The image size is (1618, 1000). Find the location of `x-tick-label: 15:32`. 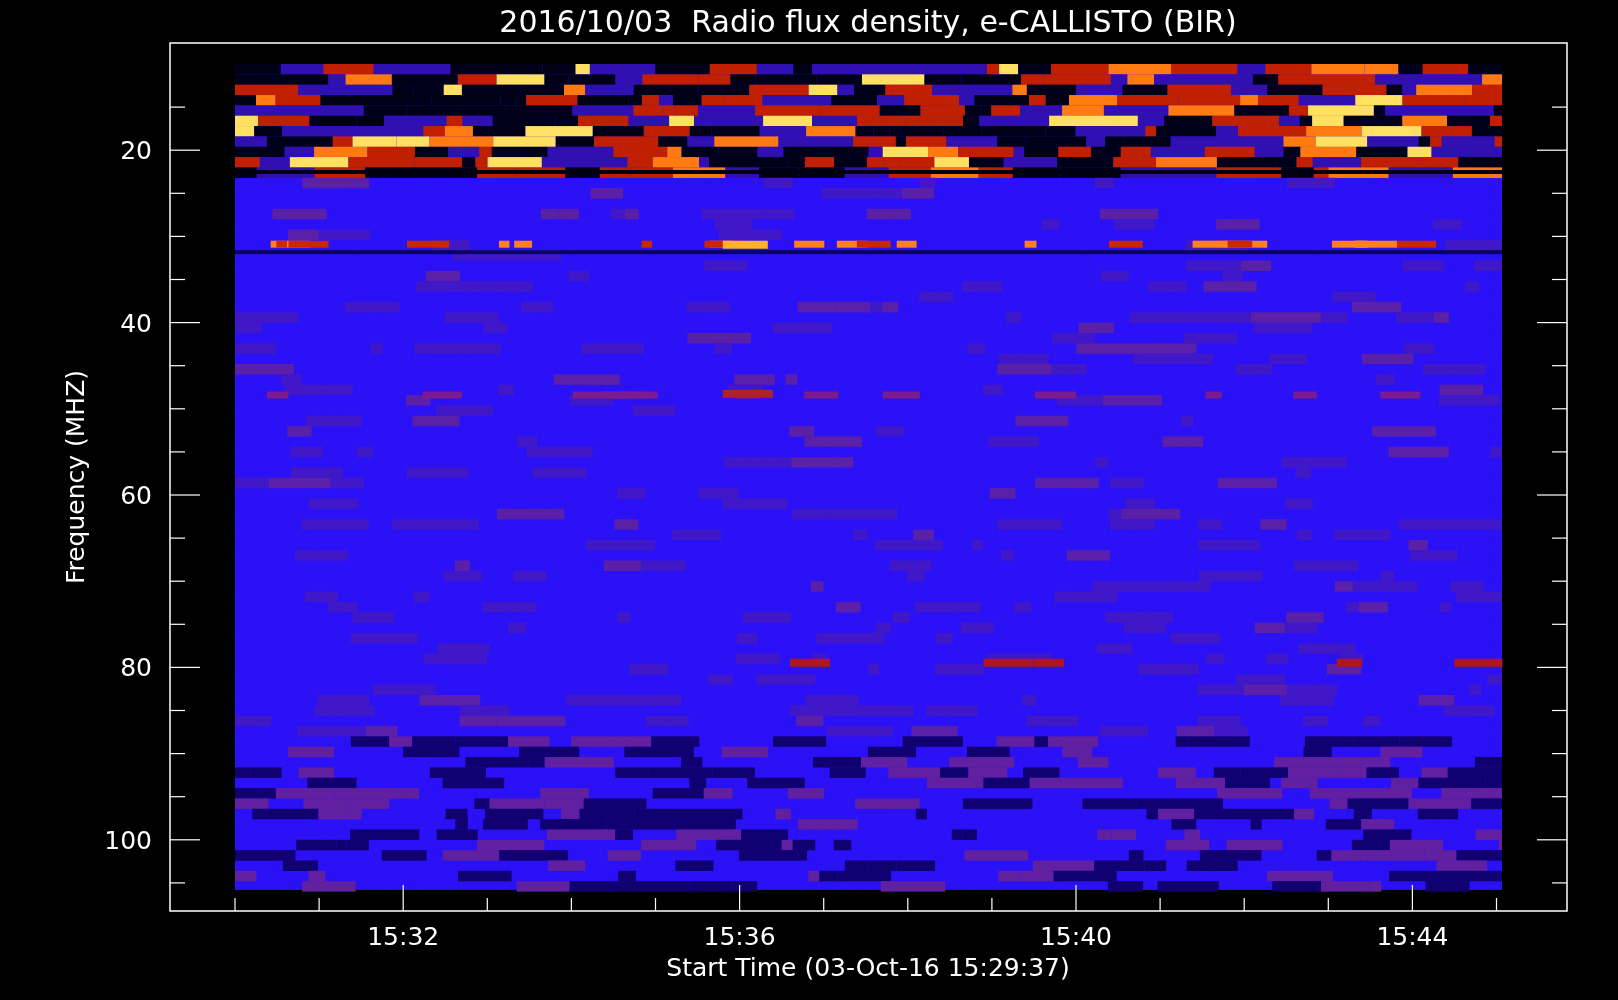

x-tick-label: 15:32 is located at coordinates (403, 936).